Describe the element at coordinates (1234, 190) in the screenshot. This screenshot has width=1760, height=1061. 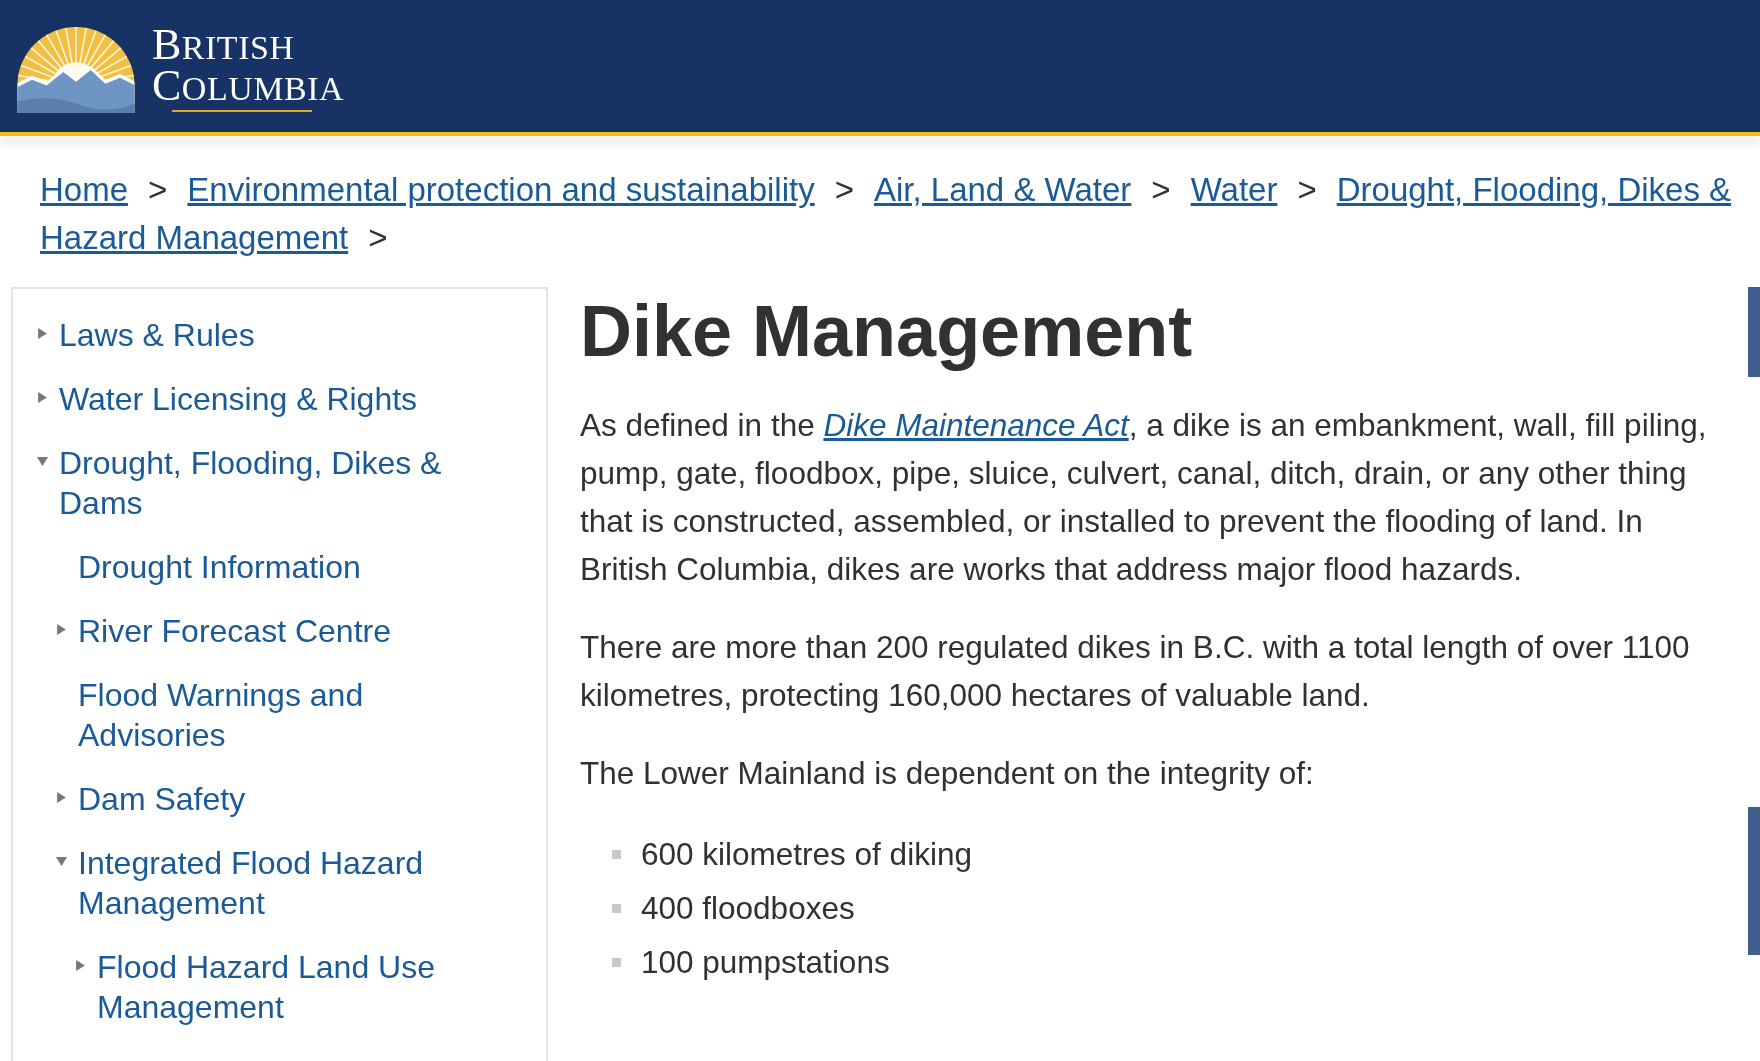
I see `breadcrumb-link: Water` at that location.